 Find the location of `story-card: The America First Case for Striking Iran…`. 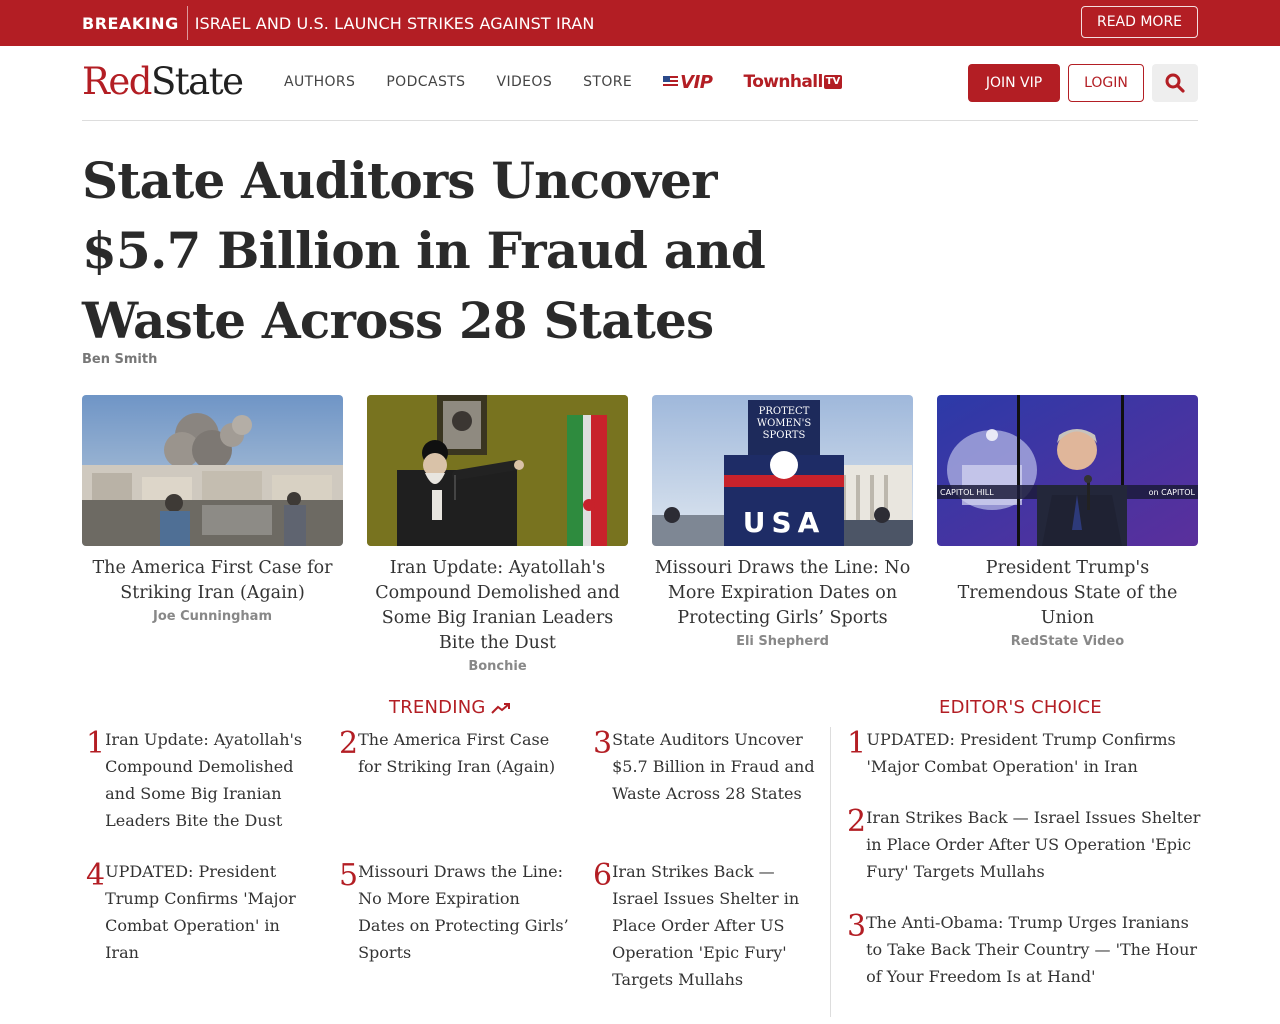

story-card: The America First Case for Striking Iran… is located at coordinates (212, 509).